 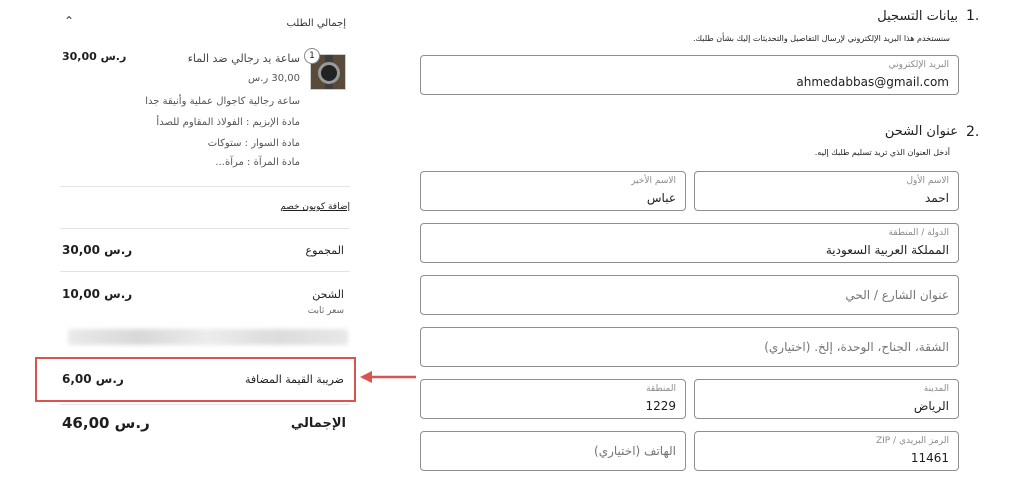 I want to click on product-line-total: 30,00 ر.س, so click(x=94, y=56).